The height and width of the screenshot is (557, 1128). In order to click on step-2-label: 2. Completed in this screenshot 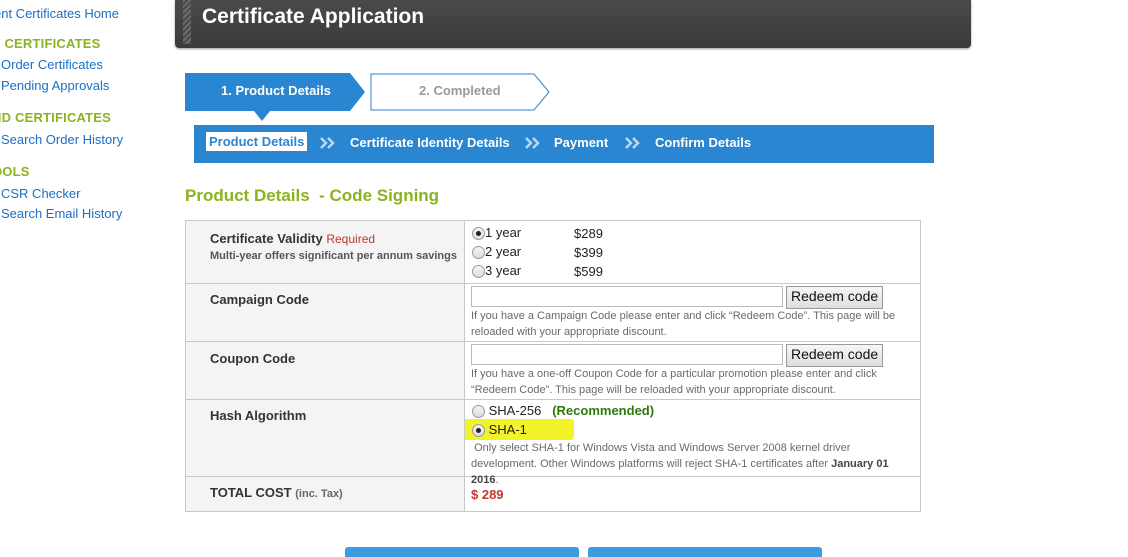, I will do `click(460, 90)`.